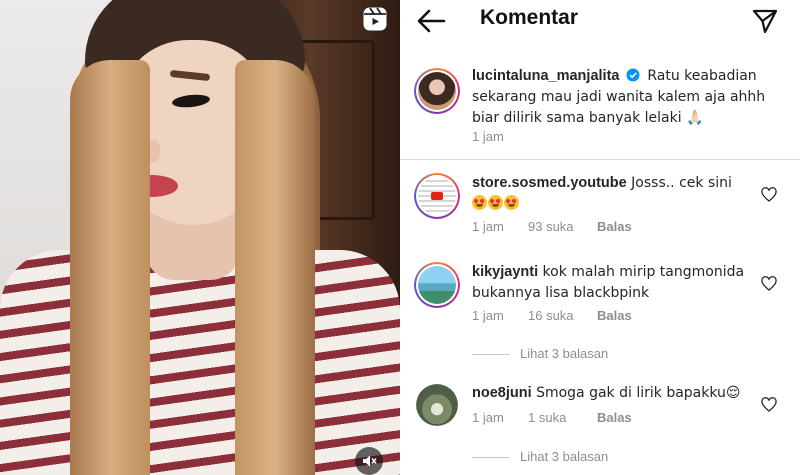  I want to click on comment-text: Smoga gak di lirik bapakku😌, so click(638, 393).